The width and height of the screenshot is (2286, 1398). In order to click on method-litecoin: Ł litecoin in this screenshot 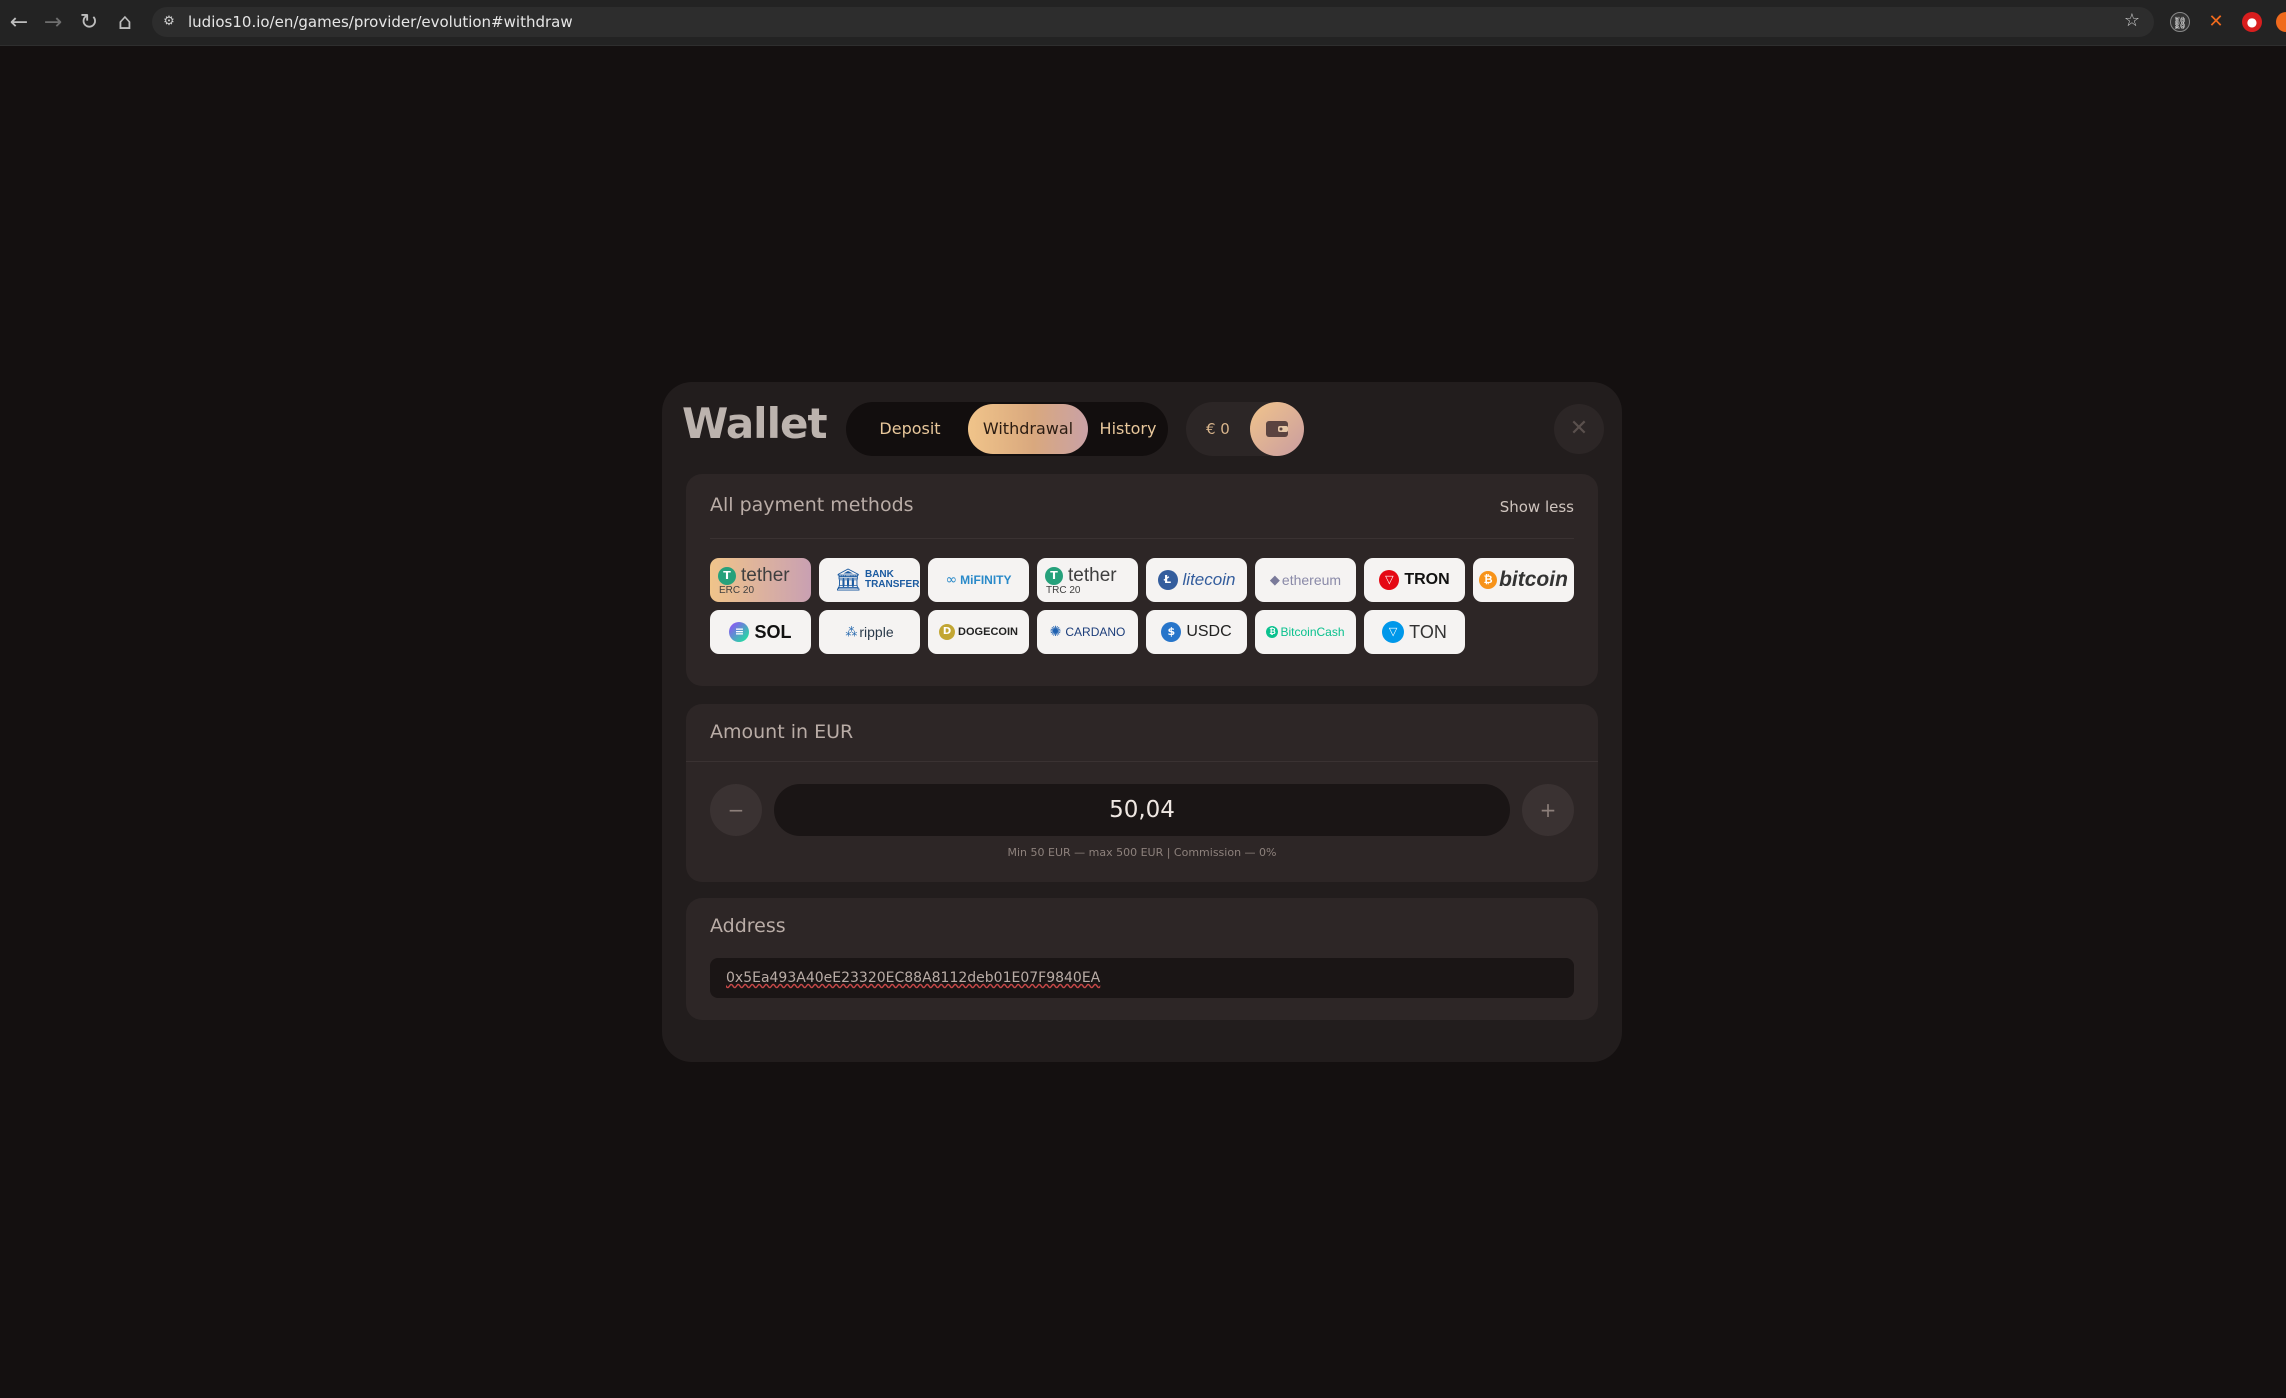, I will do `click(1196, 580)`.